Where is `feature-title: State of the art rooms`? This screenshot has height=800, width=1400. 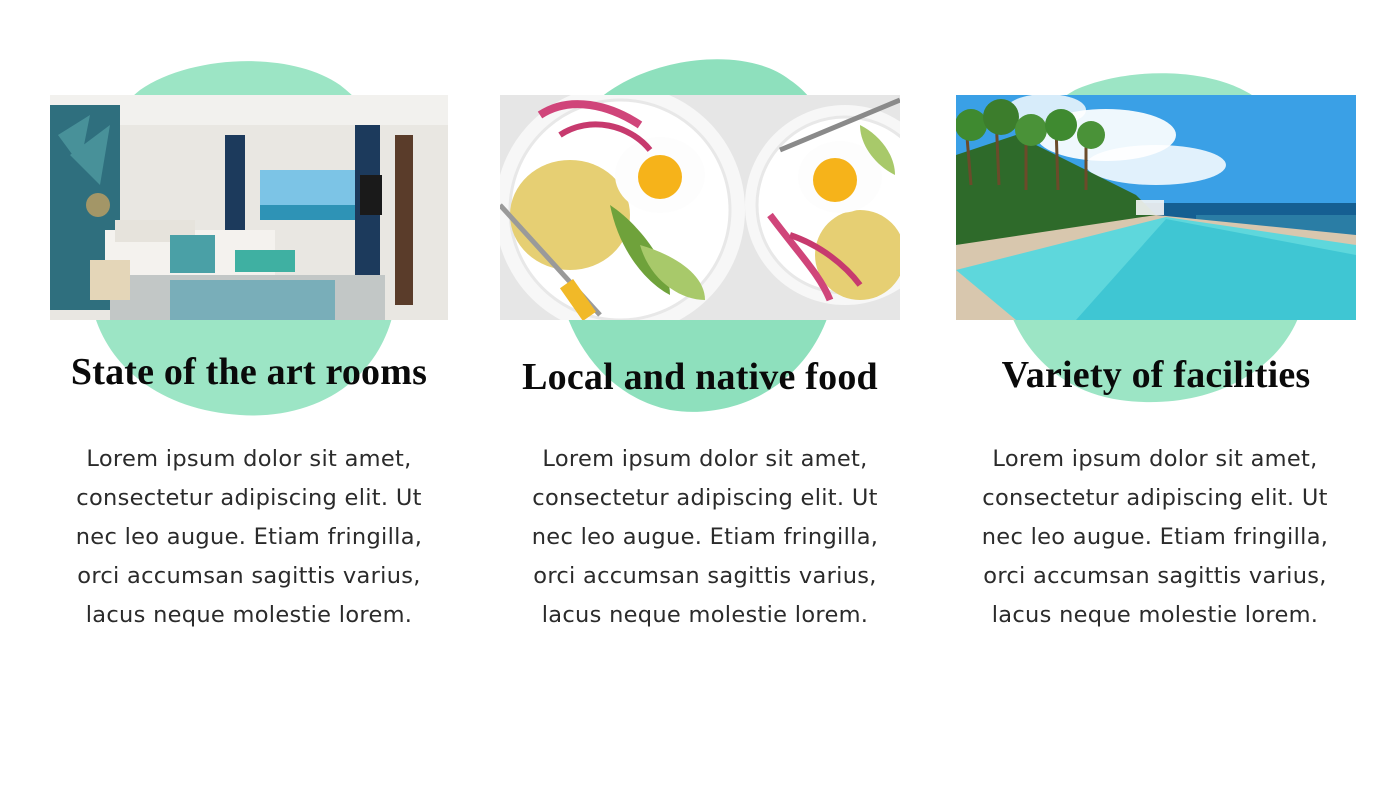
feature-title: State of the art rooms is located at coordinates (249, 372).